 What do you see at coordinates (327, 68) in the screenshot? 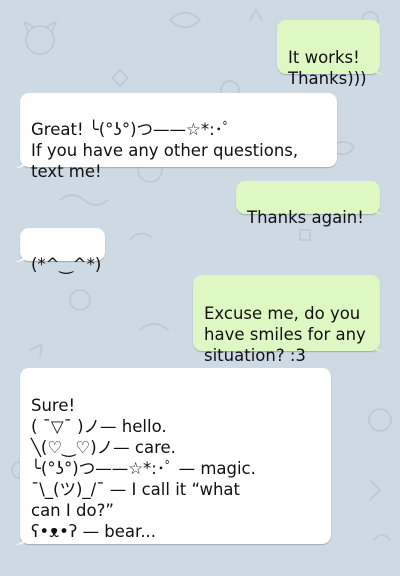
I see `message-text: It works! Thanks)))` at bounding box center [327, 68].